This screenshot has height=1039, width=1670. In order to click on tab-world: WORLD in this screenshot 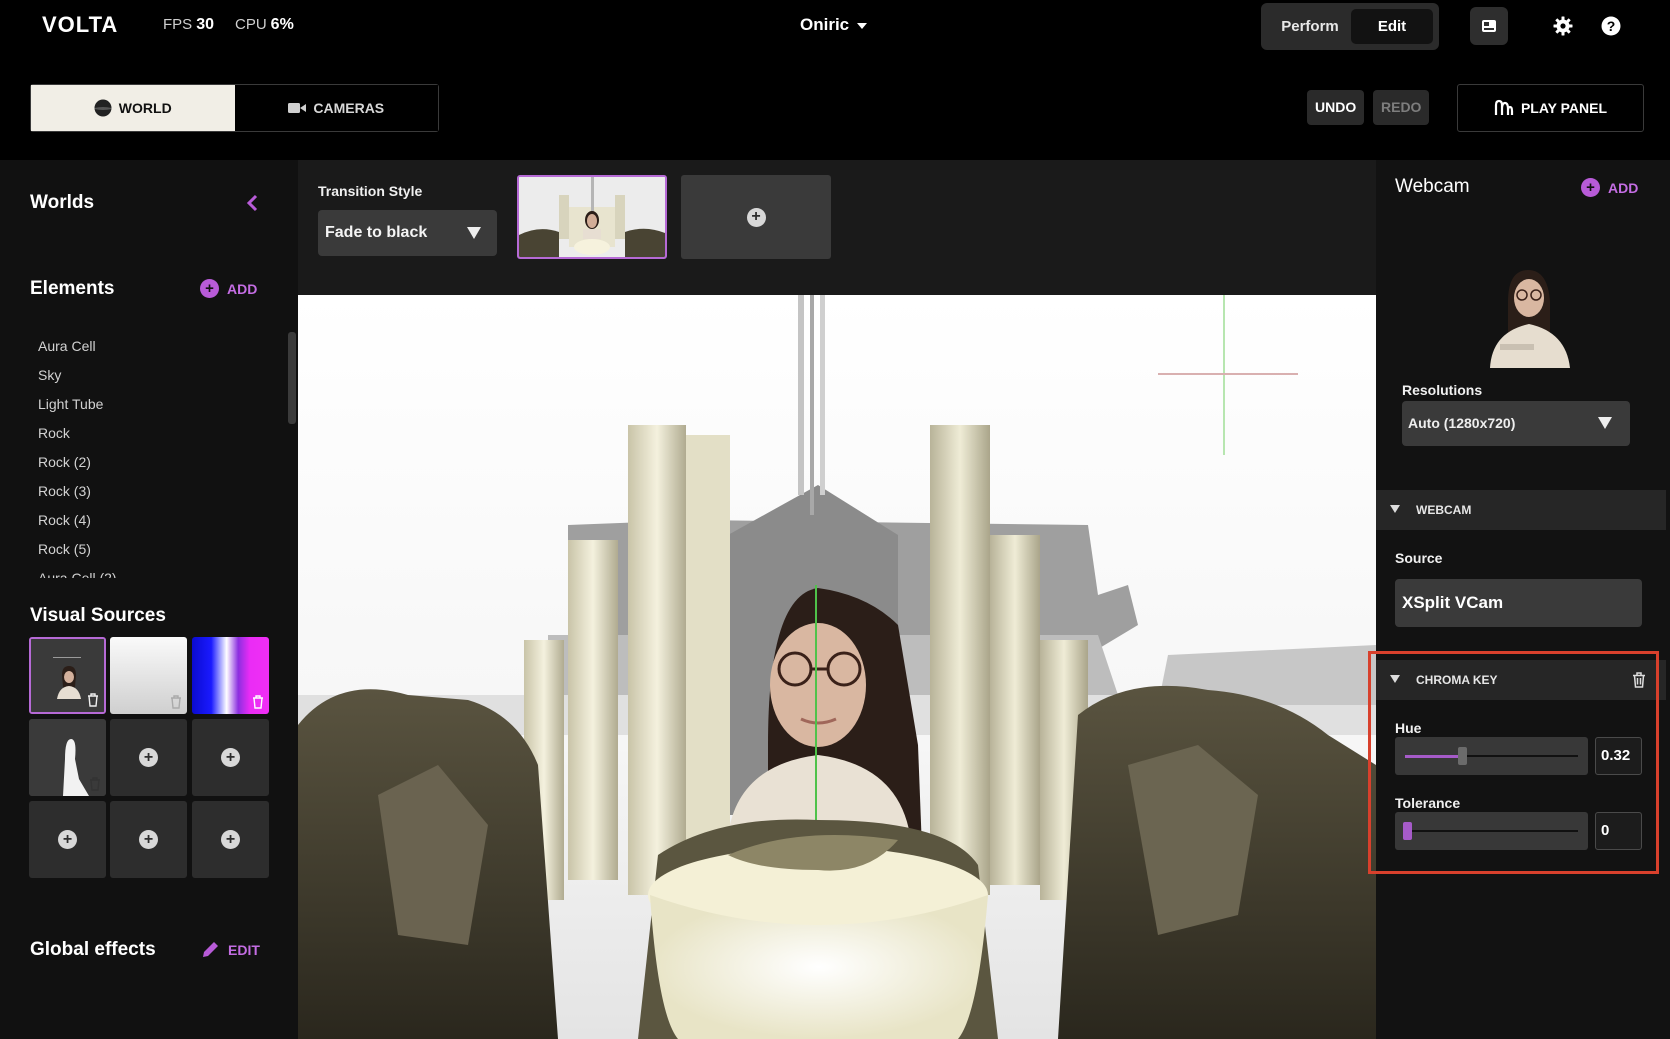, I will do `click(133, 108)`.